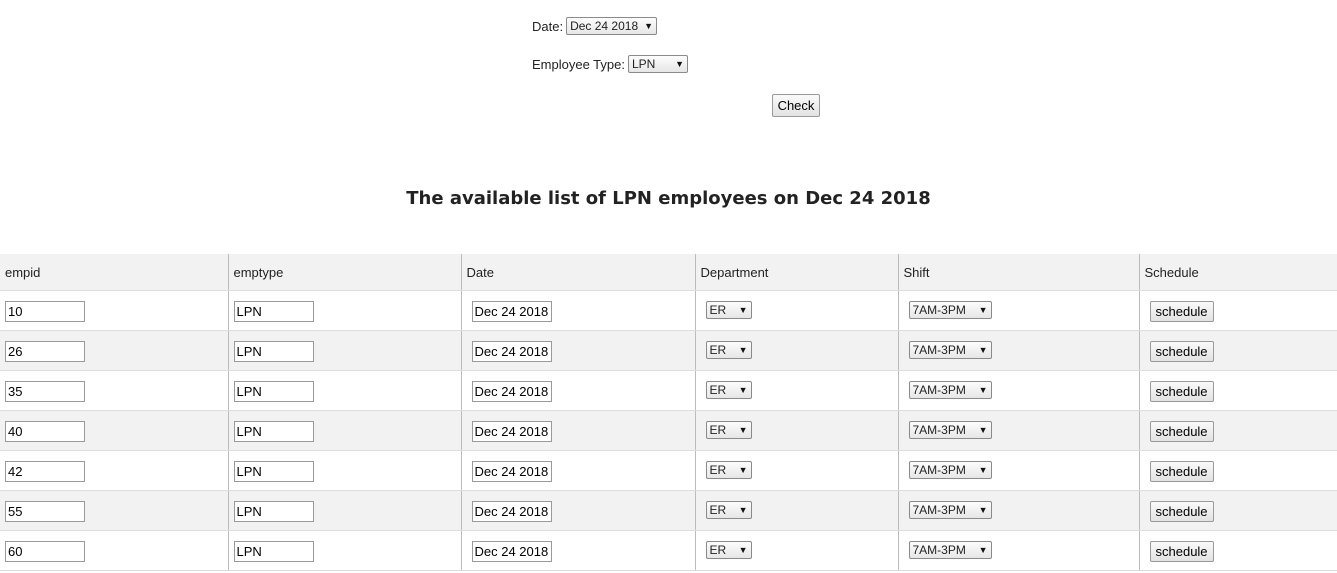  I want to click on date-row: Date: Dec 24 2018 ▼, so click(595, 26).